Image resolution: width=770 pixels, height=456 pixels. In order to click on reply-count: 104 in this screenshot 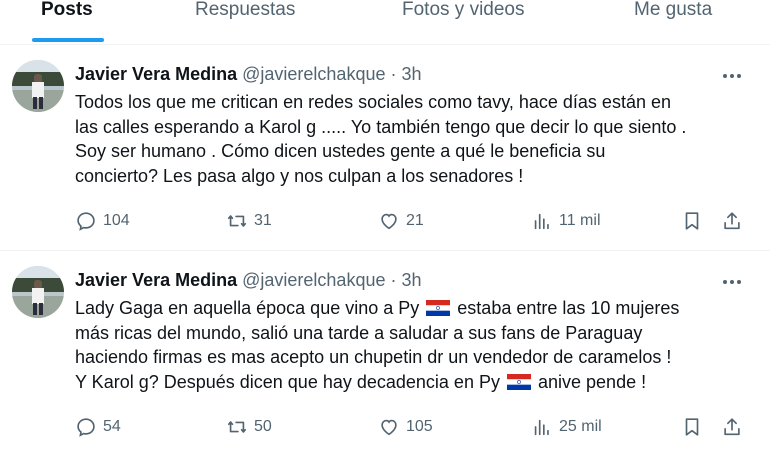, I will do `click(116, 220)`.